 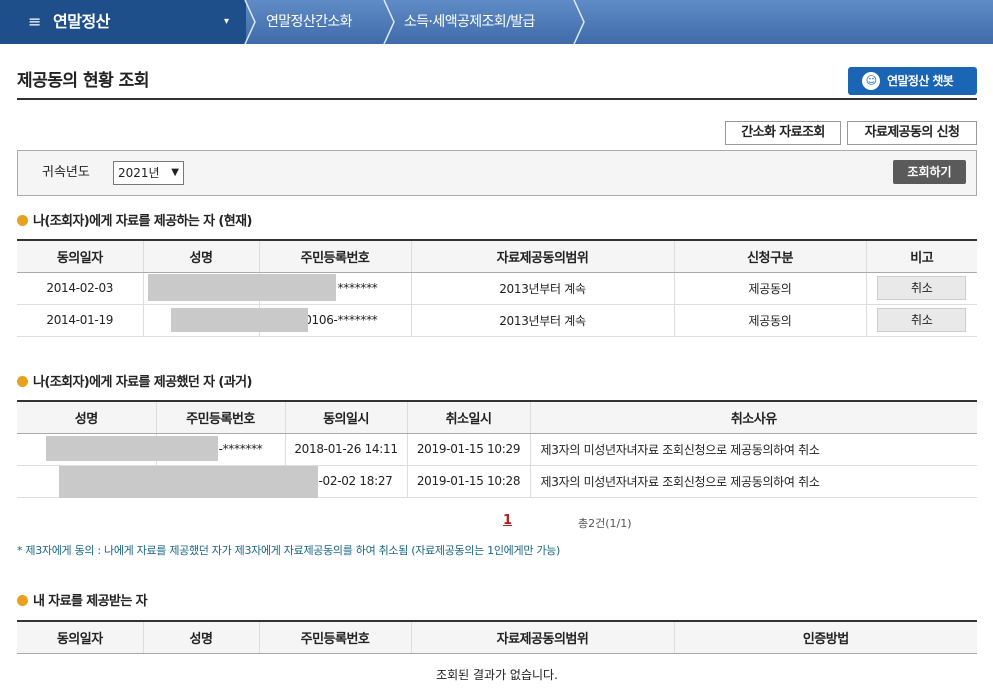 What do you see at coordinates (753, 417) in the screenshot?
I see `column-header: 취소사유` at bounding box center [753, 417].